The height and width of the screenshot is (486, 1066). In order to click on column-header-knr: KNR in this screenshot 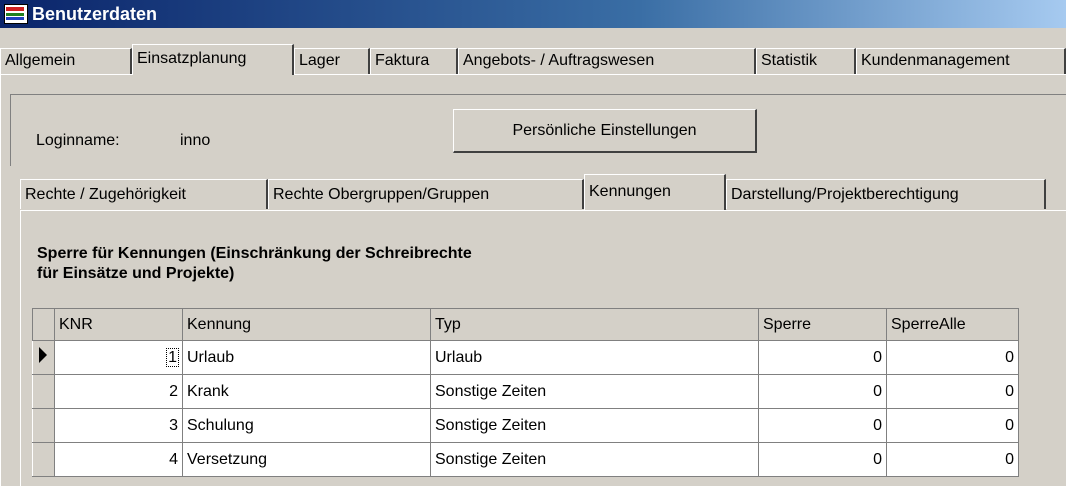, I will do `click(118, 324)`.